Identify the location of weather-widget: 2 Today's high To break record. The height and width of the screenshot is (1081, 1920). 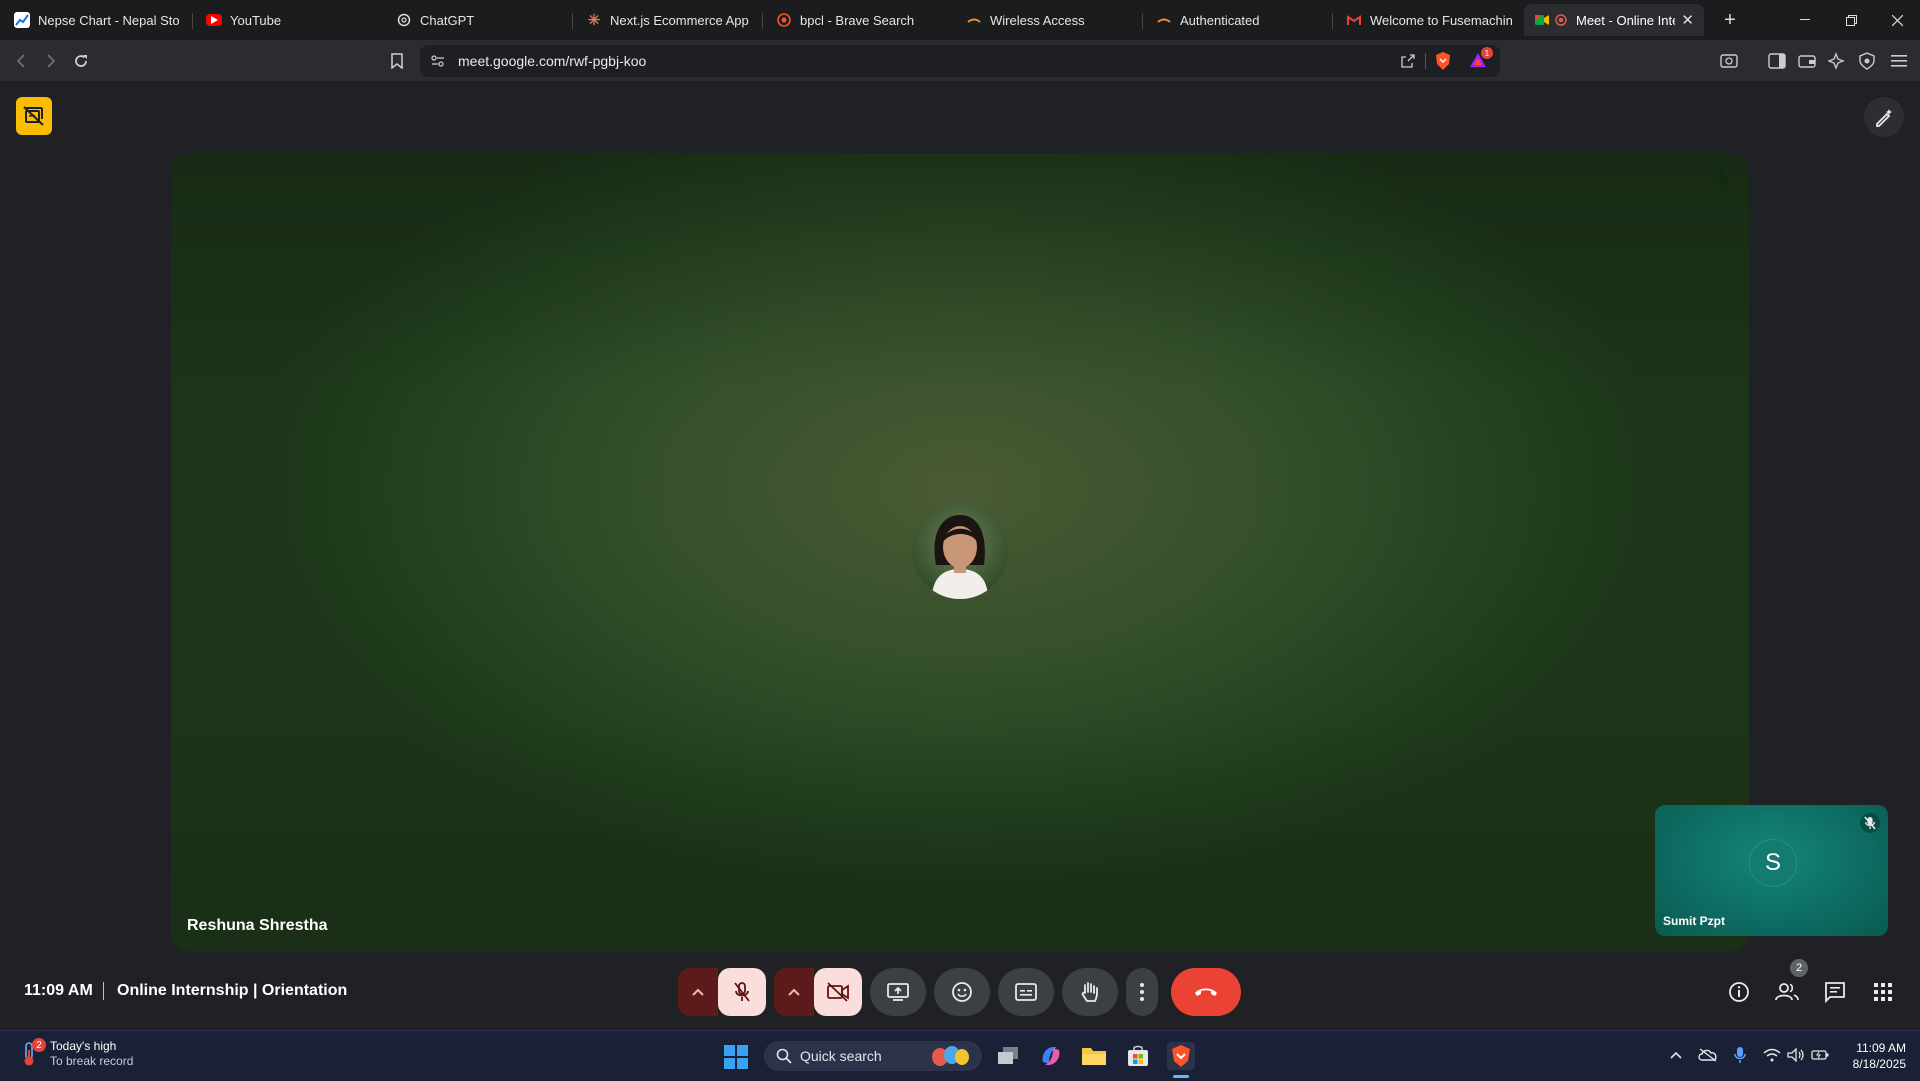
(76, 1053).